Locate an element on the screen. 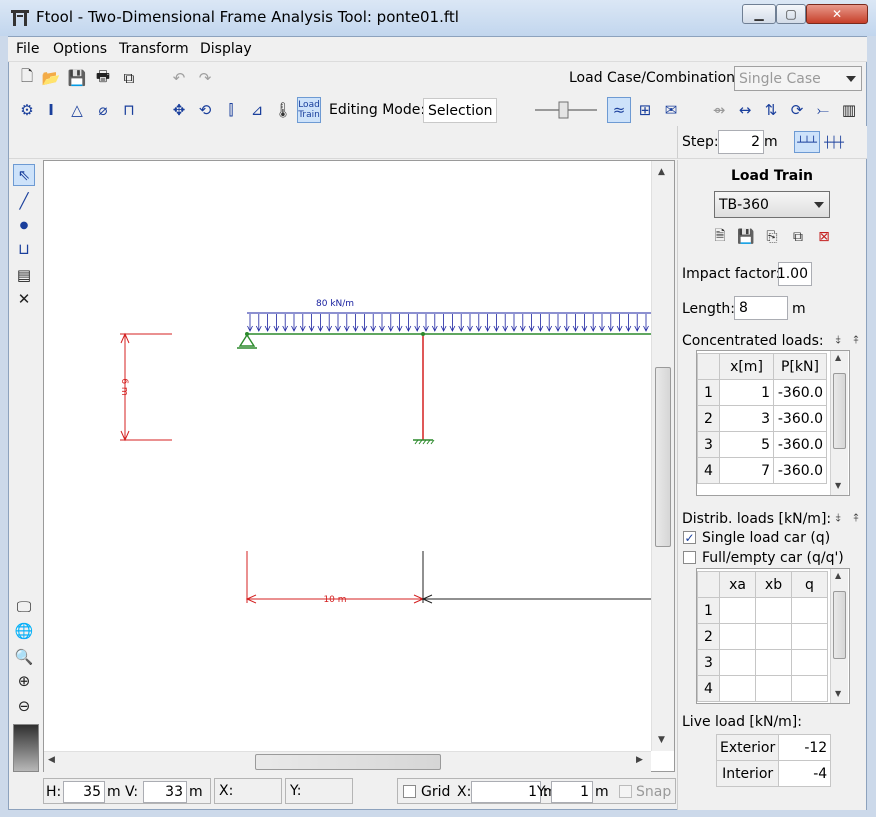 This screenshot has height=817, width=876. maximize-button: ▢ is located at coordinates (791, 14).